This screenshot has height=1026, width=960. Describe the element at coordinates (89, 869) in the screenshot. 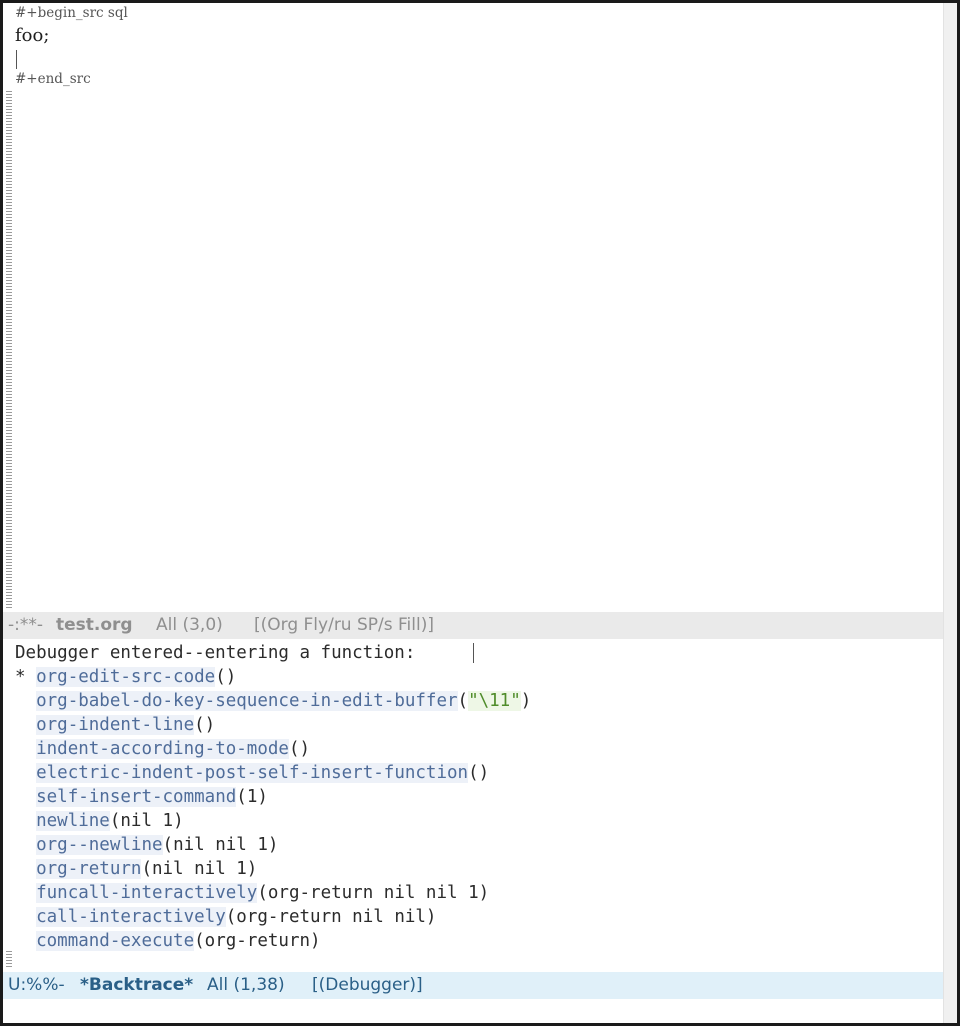

I see `frame-function-link: org-return` at that location.